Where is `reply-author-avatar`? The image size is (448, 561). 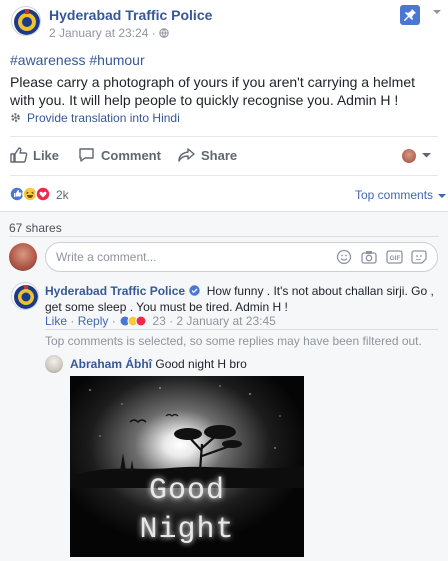
reply-author-avatar is located at coordinates (54, 364).